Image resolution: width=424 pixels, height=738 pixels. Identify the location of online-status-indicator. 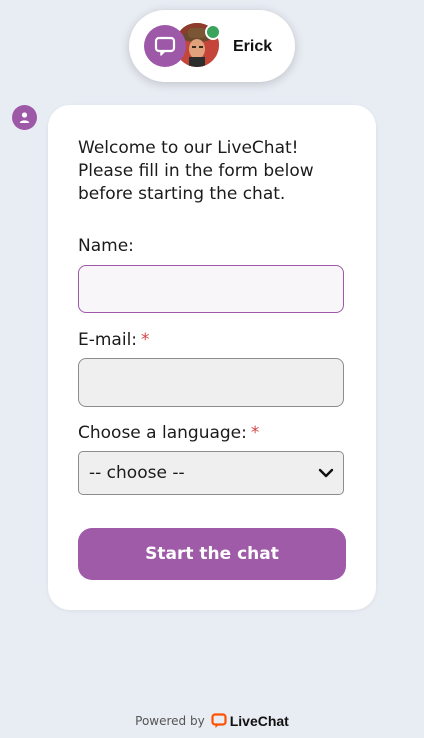
(213, 32).